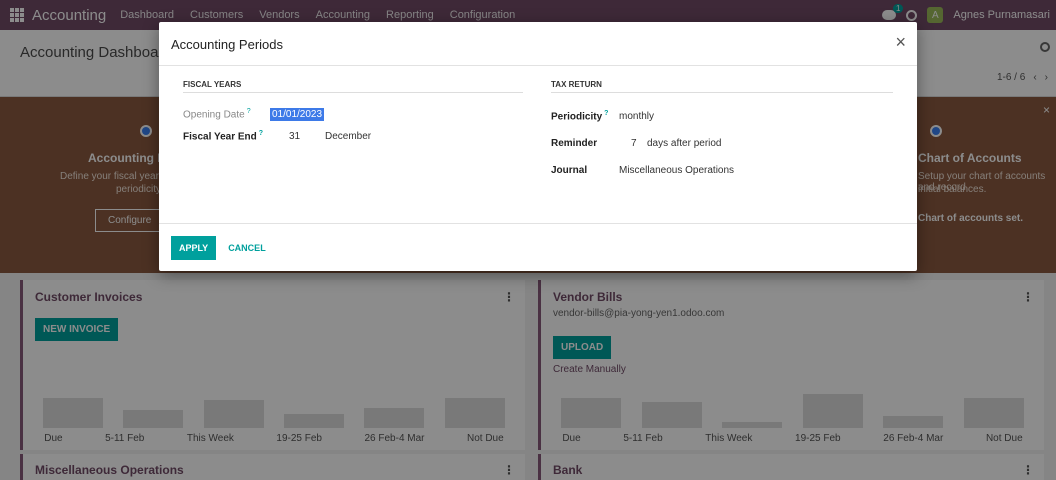  Describe the element at coordinates (247, 248) in the screenshot. I see `cancel-button: CANCEL` at that location.